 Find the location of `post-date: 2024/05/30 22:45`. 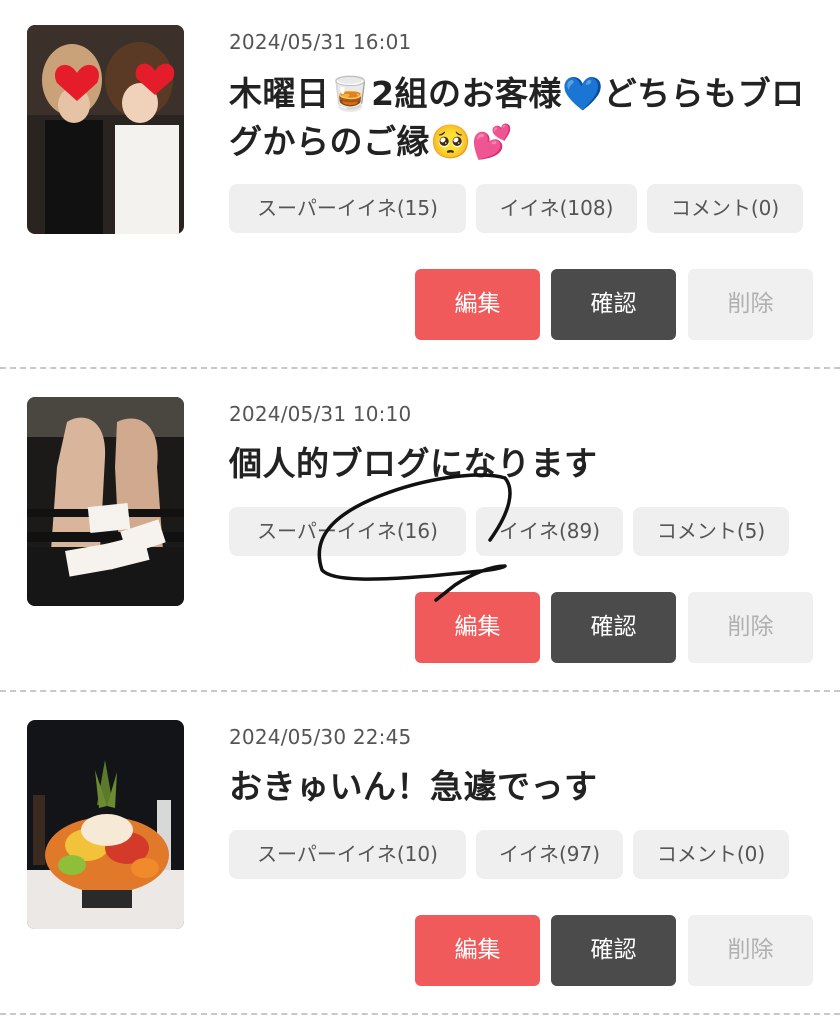

post-date: 2024/05/30 22:45 is located at coordinates (320, 737).